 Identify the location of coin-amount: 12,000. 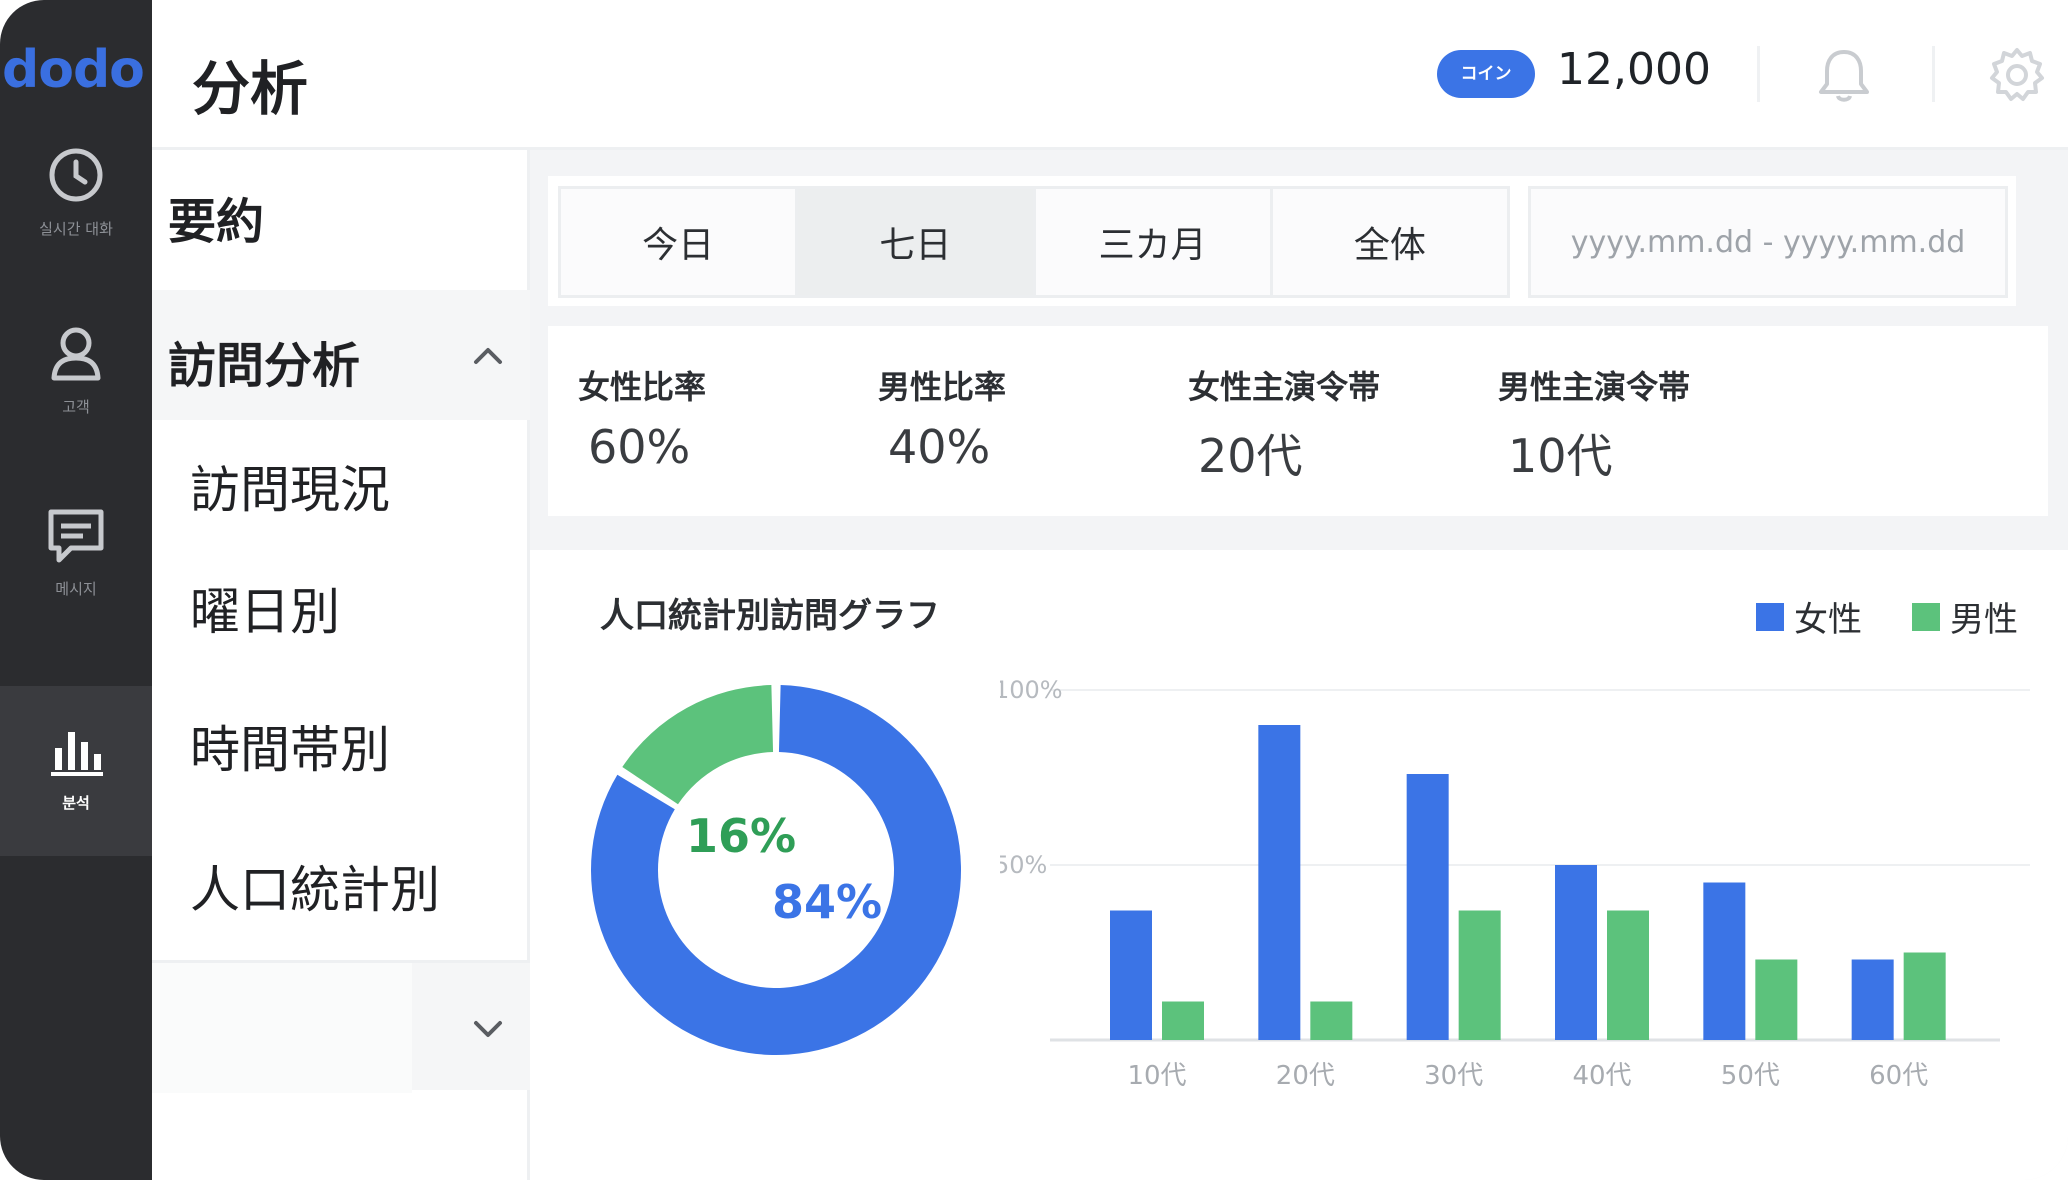
(1634, 69).